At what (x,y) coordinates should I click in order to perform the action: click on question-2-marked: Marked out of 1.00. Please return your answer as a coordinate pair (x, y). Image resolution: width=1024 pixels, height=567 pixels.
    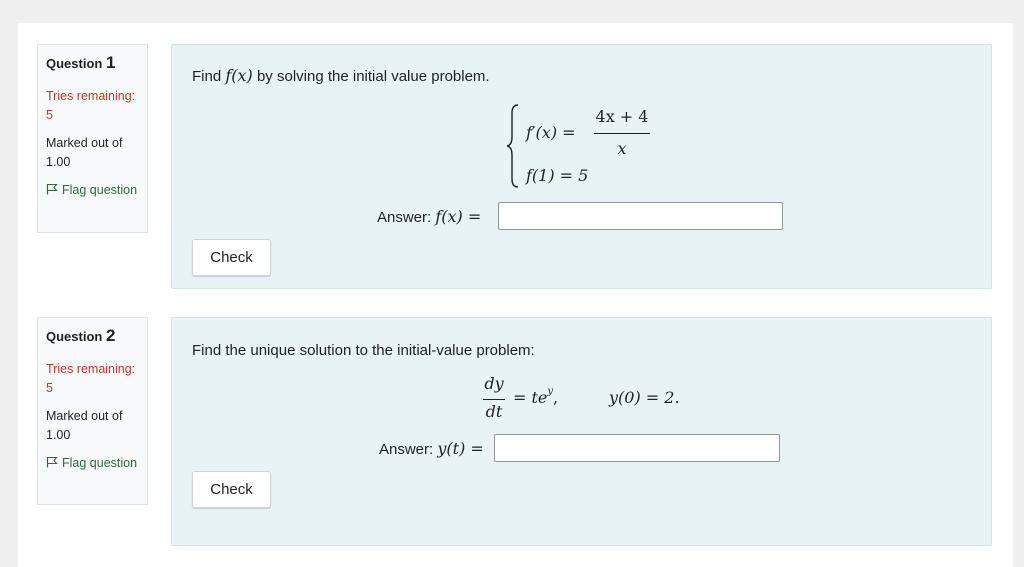
    Looking at the image, I should click on (84, 425).